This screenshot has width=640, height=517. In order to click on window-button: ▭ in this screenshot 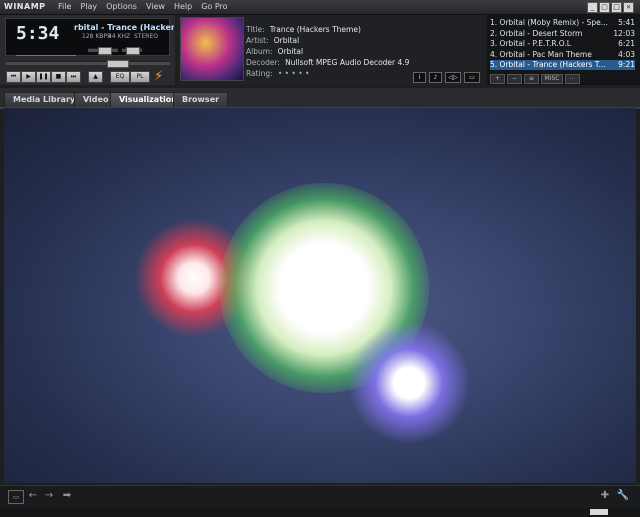, I will do `click(472, 77)`.